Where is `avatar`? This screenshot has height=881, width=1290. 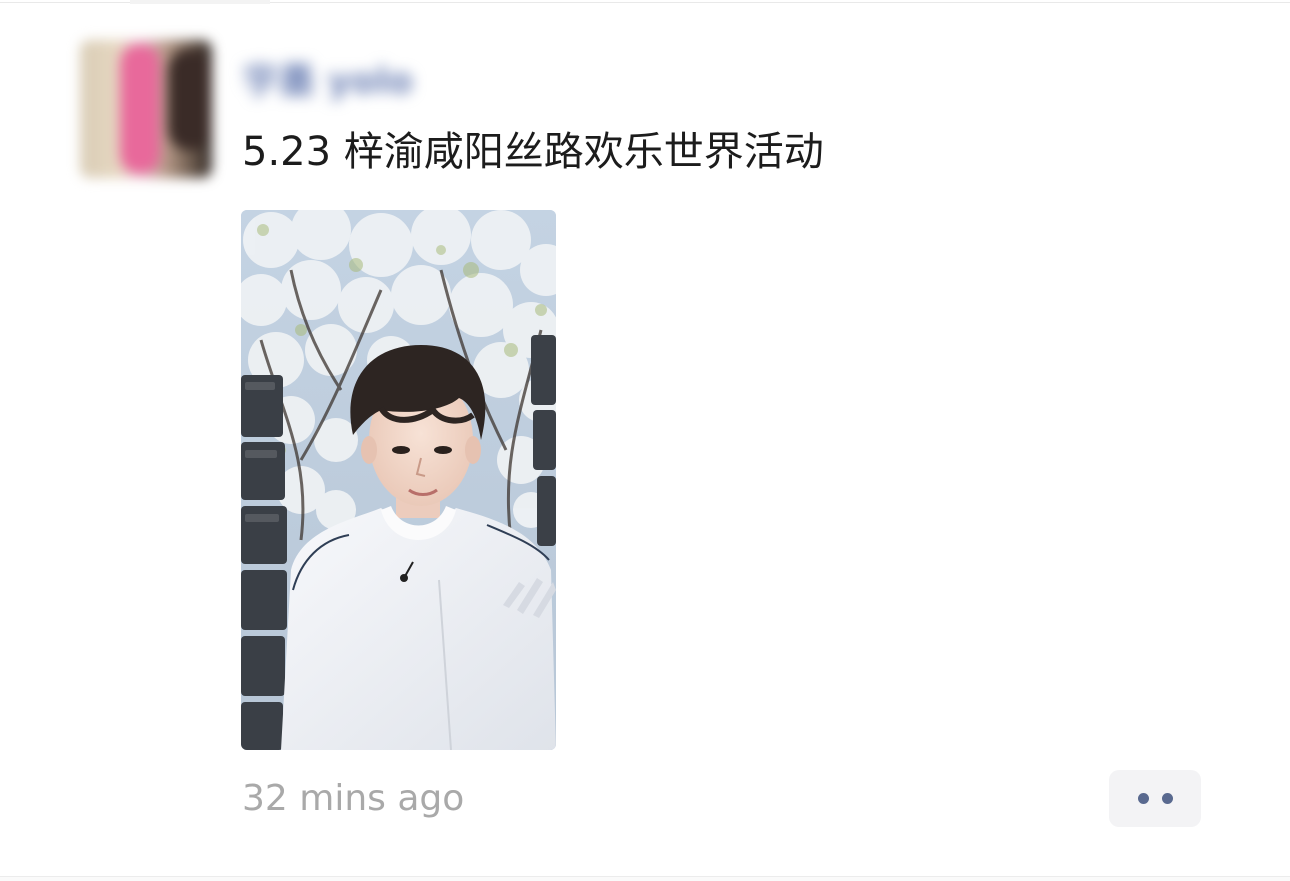
avatar is located at coordinates (146, 109).